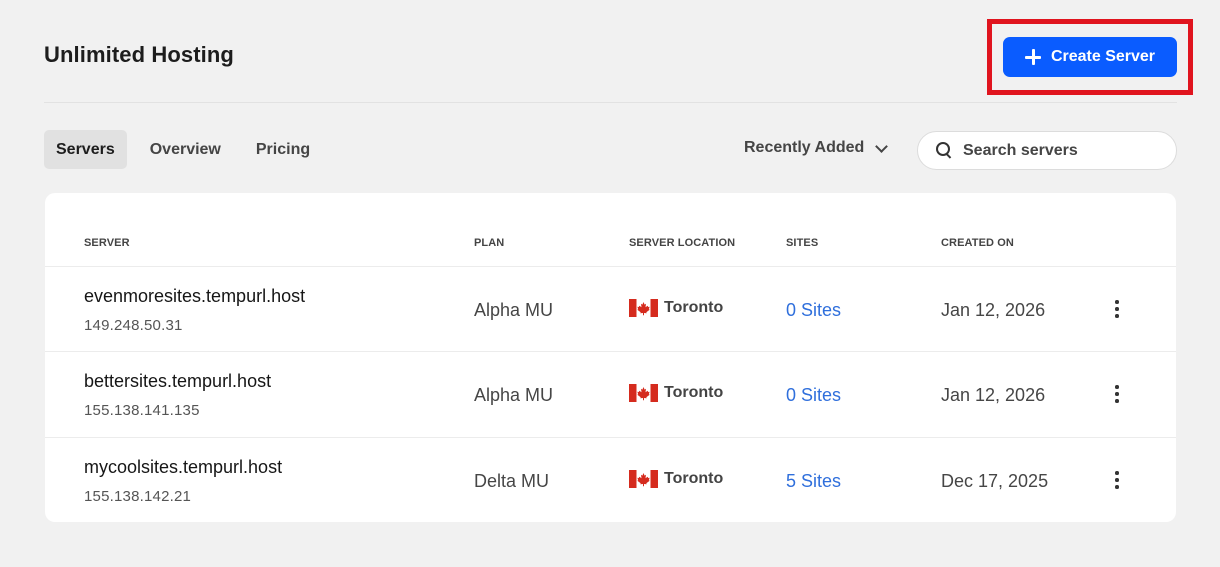  I want to click on tab-bar: Servers Overview Pricing, so click(188, 149).